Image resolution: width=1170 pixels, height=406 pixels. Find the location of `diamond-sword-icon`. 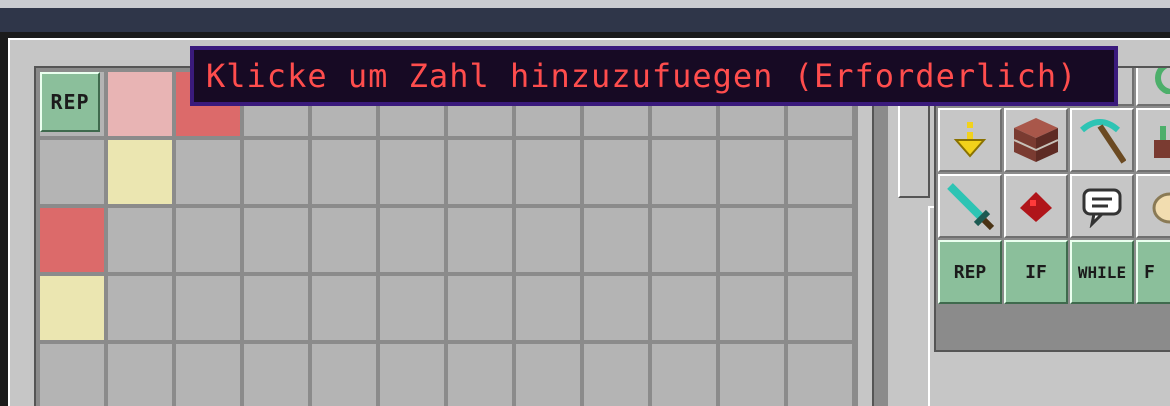

diamond-sword-icon is located at coordinates (970, 206).